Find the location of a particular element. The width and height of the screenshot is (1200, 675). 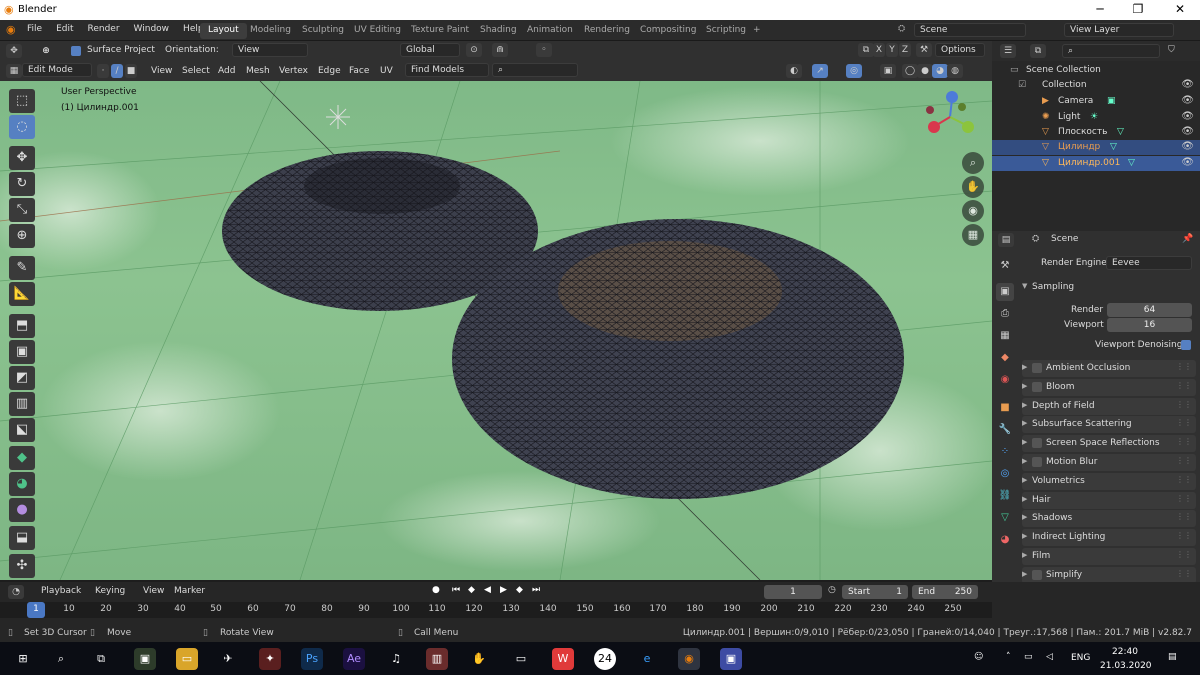

poly-build-tool-icon: ◆ is located at coordinates (22, 458).